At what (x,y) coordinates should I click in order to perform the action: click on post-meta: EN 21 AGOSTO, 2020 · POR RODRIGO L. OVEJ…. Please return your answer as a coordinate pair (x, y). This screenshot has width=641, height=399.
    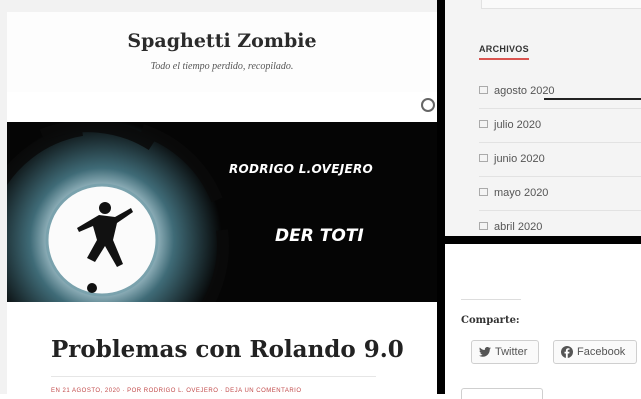
    Looking at the image, I should click on (176, 391).